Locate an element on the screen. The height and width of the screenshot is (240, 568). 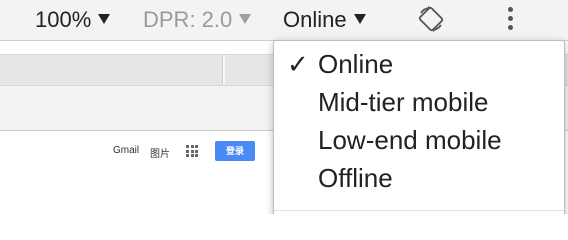
dpr-dropdown: DPR: 2.0 is located at coordinates (197, 20).